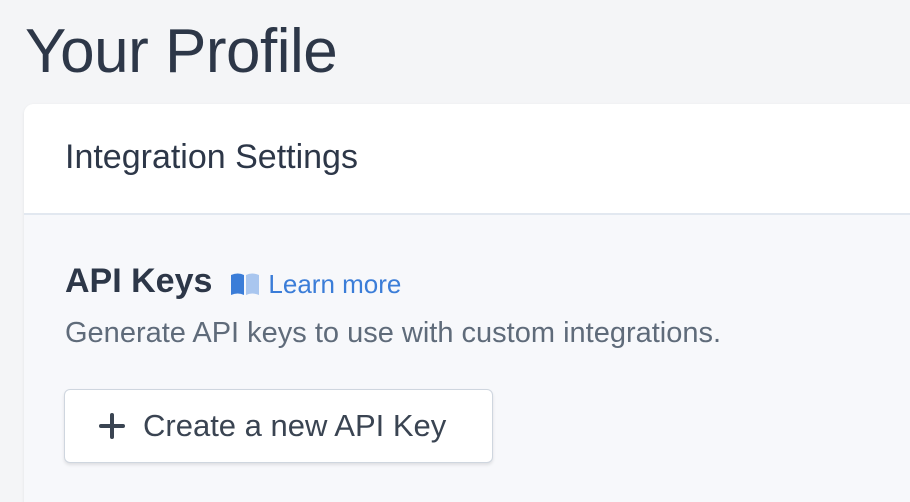 The image size is (910, 502). Describe the element at coordinates (245, 284) in the screenshot. I see `book-icon` at that location.